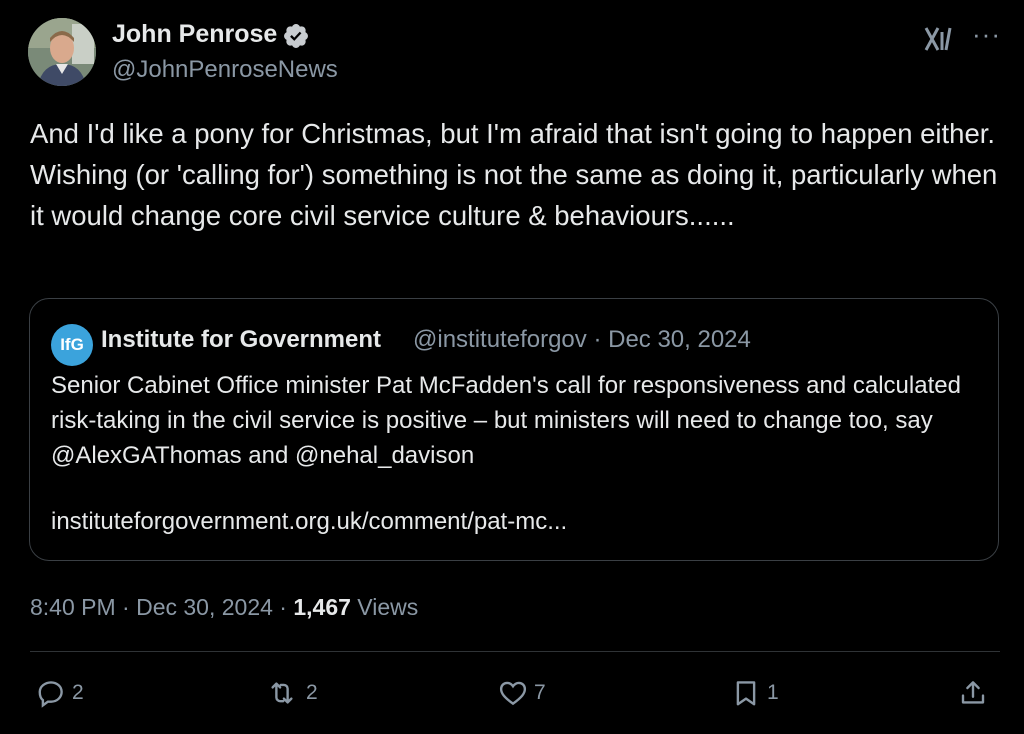 The height and width of the screenshot is (734, 1024). I want to click on repost-button: 2, so click(291, 693).